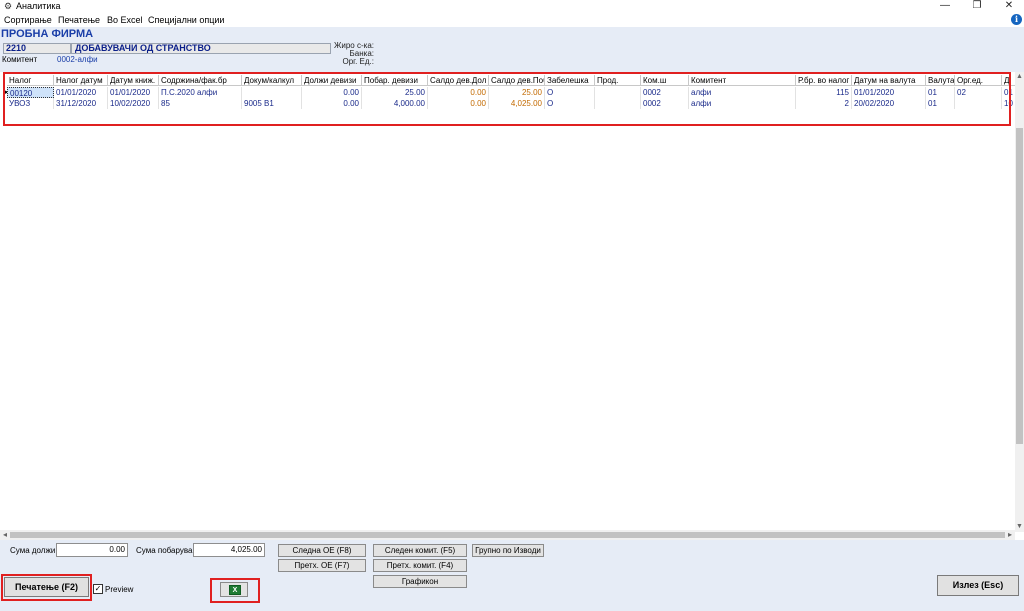  Describe the element at coordinates (125, 20) in the screenshot. I see `menu-excel: Во Excel` at that location.